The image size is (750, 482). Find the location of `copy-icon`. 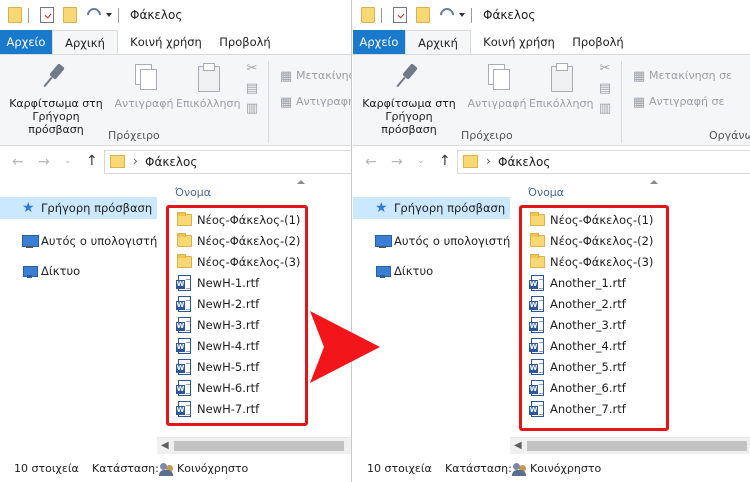

copy-icon is located at coordinates (497, 77).